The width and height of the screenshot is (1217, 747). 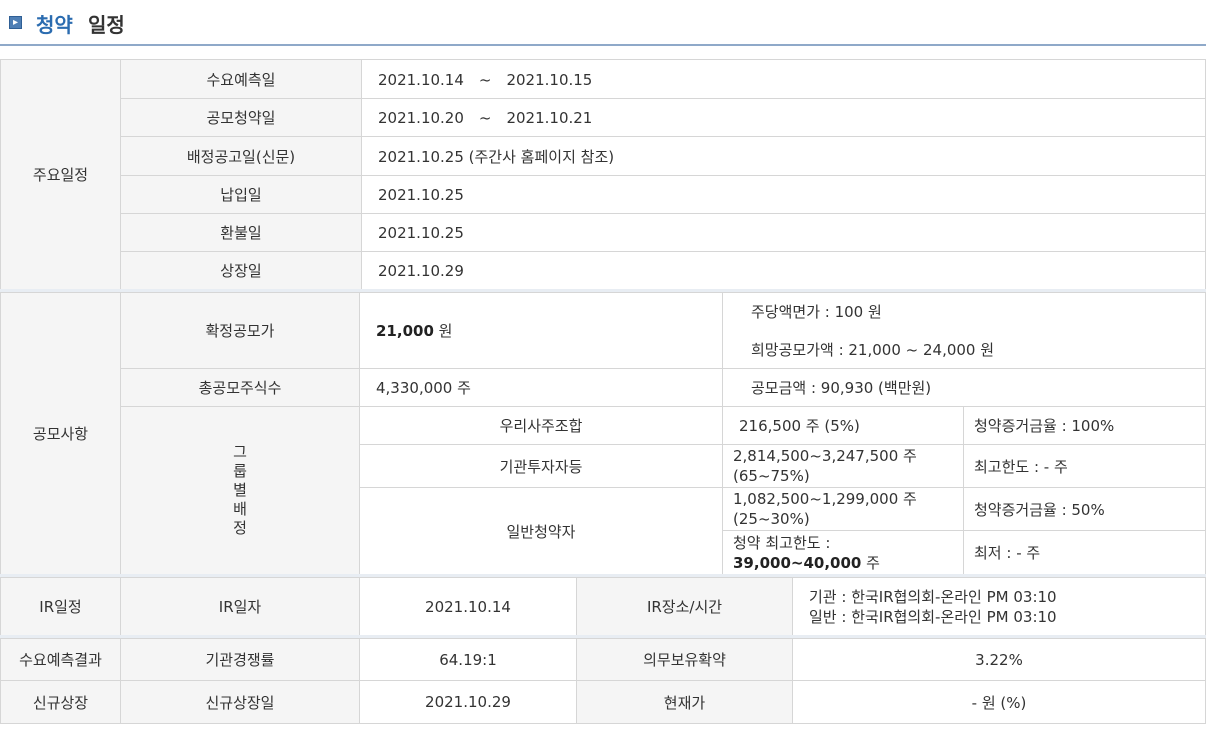 I want to click on total-shares-value: 4,330,000 주, so click(x=541, y=387).